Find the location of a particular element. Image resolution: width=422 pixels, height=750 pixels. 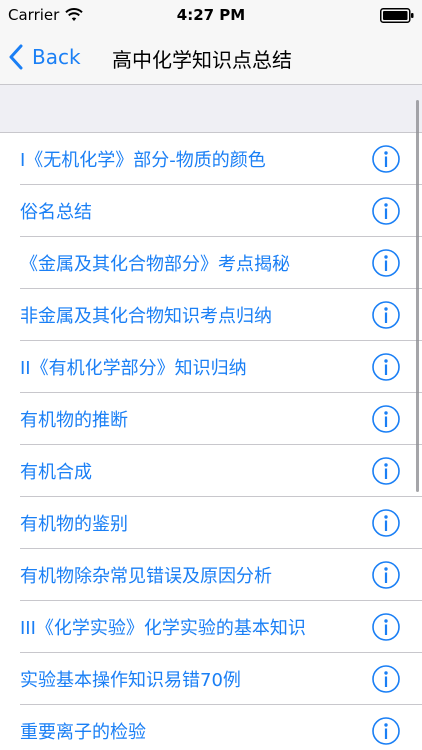

chevron-left-icon is located at coordinates (16, 57).